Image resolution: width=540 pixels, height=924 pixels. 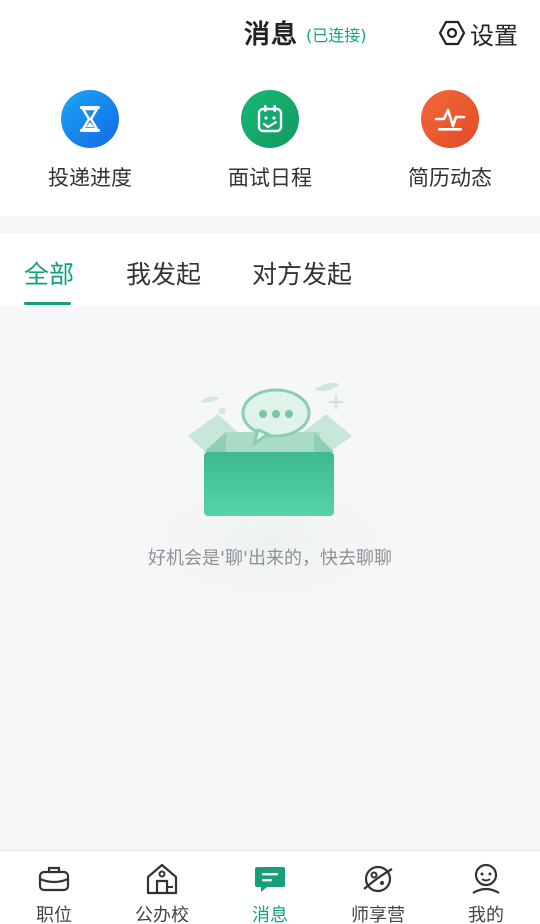 I want to click on delivery-progress-button: 投递进度, so click(x=90, y=141).